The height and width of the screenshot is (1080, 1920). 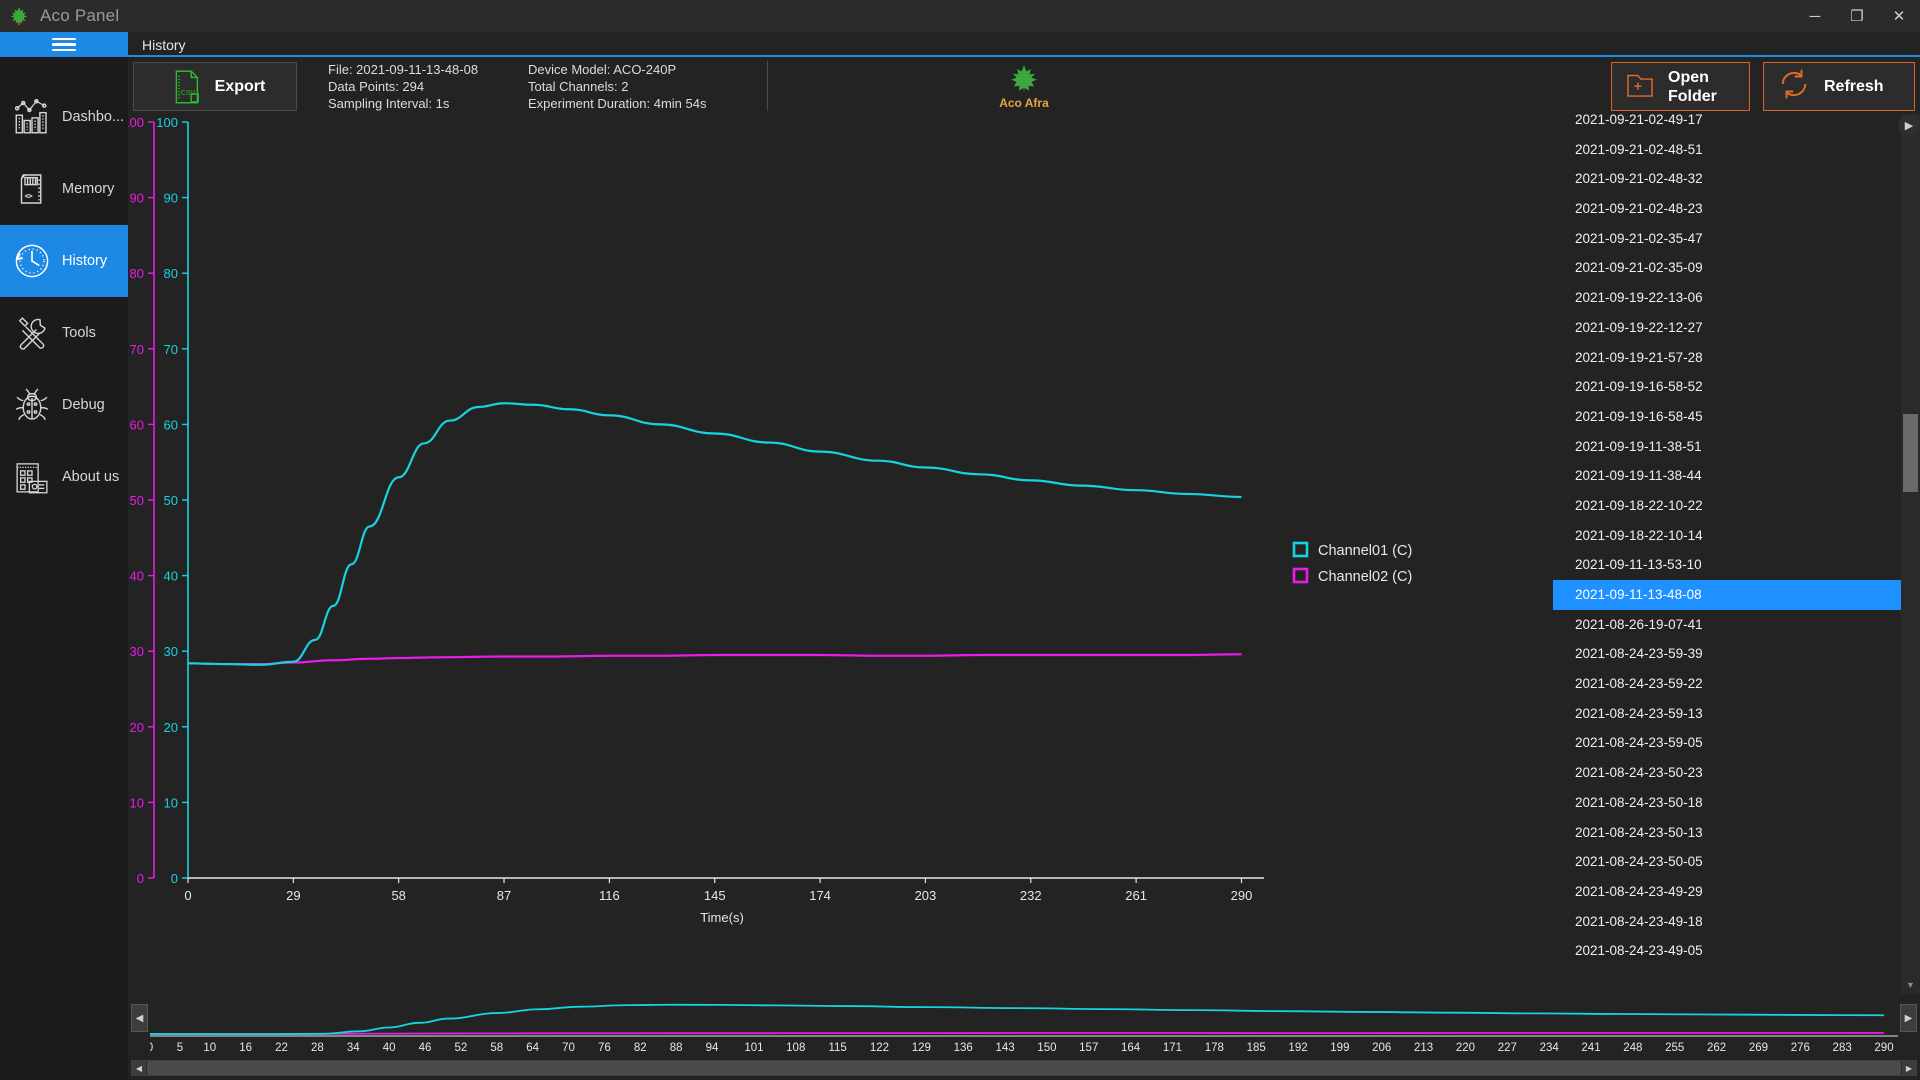 I want to click on file-list-item: 2021-08-24-23-59-39, so click(x=1727, y=654).